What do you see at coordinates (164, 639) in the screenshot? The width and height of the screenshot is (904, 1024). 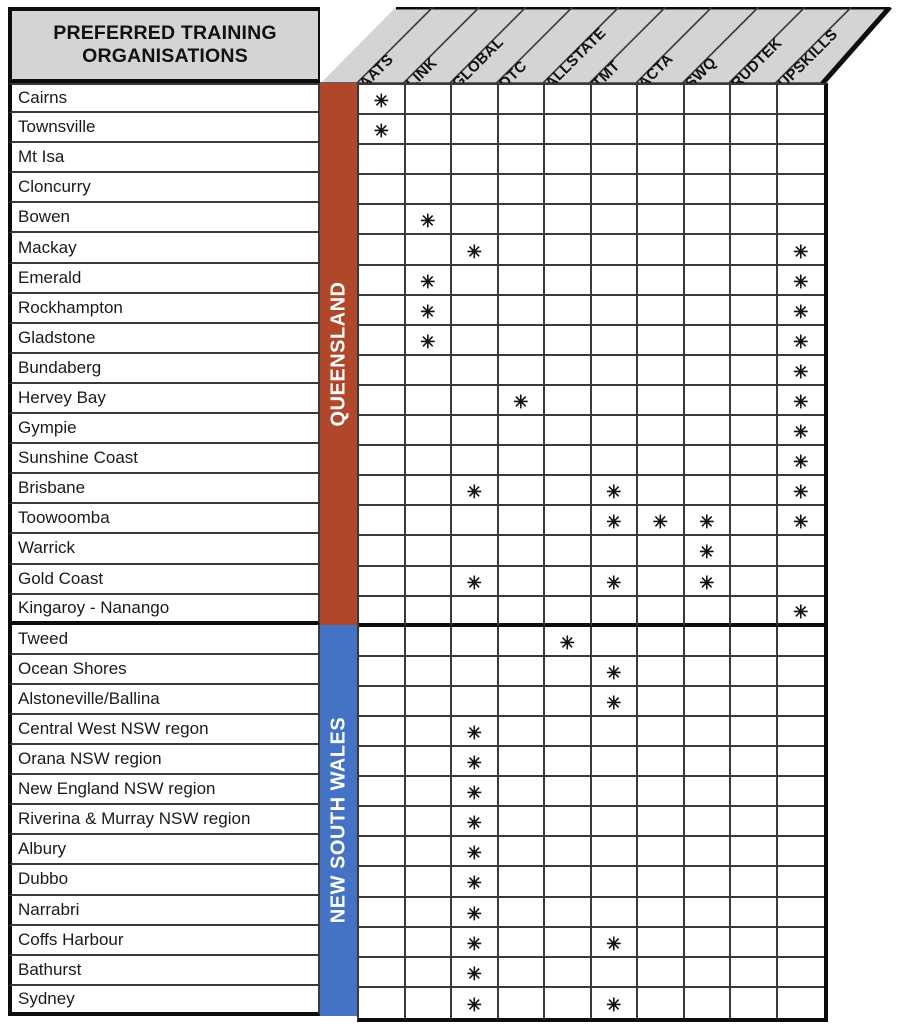 I see `row-label: Tweed` at bounding box center [164, 639].